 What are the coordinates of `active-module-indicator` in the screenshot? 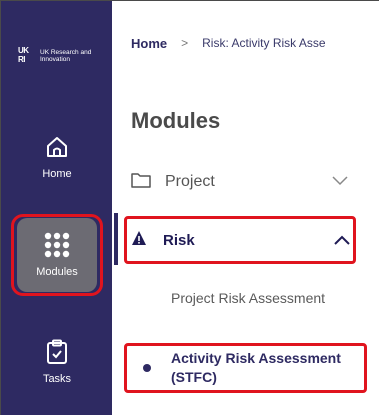 It's located at (116, 239).